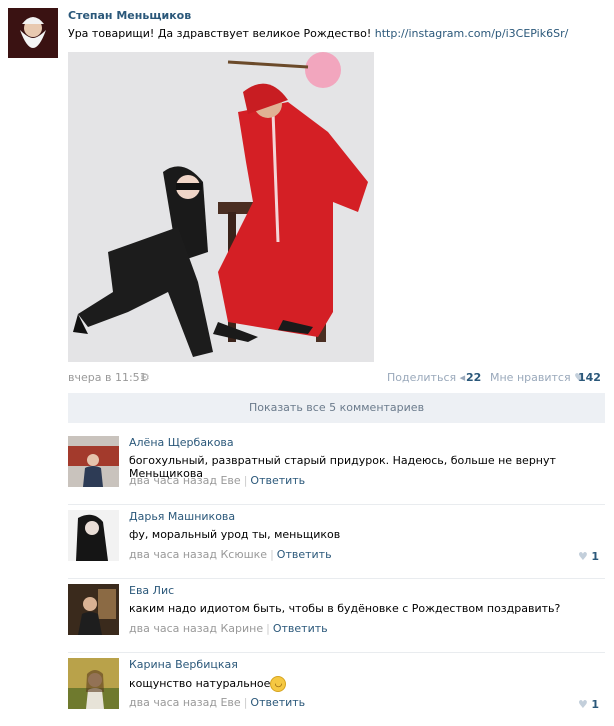 This screenshot has height=726, width=614. What do you see at coordinates (196, 628) in the screenshot?
I see `comment-time: два часа назад Карине` at bounding box center [196, 628].